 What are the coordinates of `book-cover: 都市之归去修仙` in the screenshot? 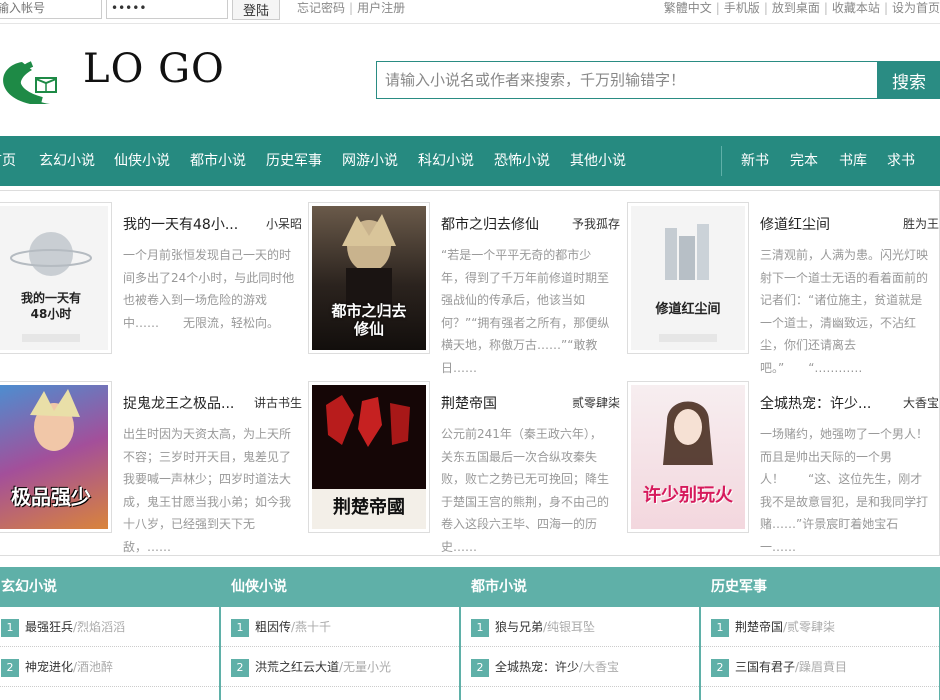 It's located at (369, 278).